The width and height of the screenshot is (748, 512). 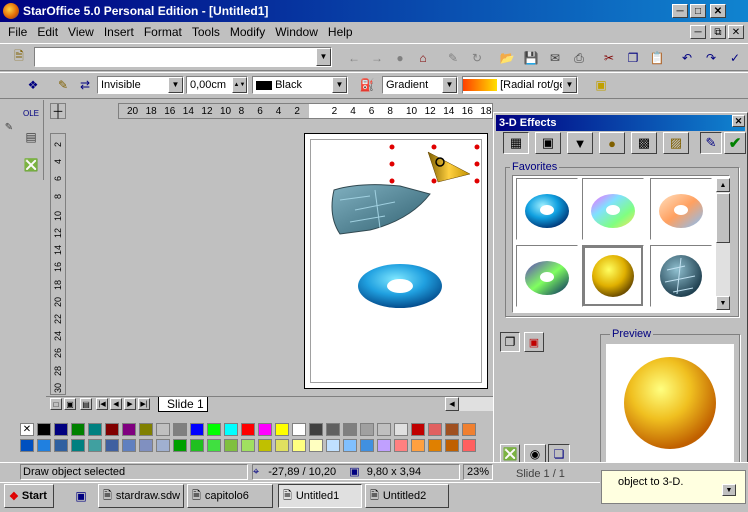 I want to click on save-icon: 💾, so click(x=531, y=58).